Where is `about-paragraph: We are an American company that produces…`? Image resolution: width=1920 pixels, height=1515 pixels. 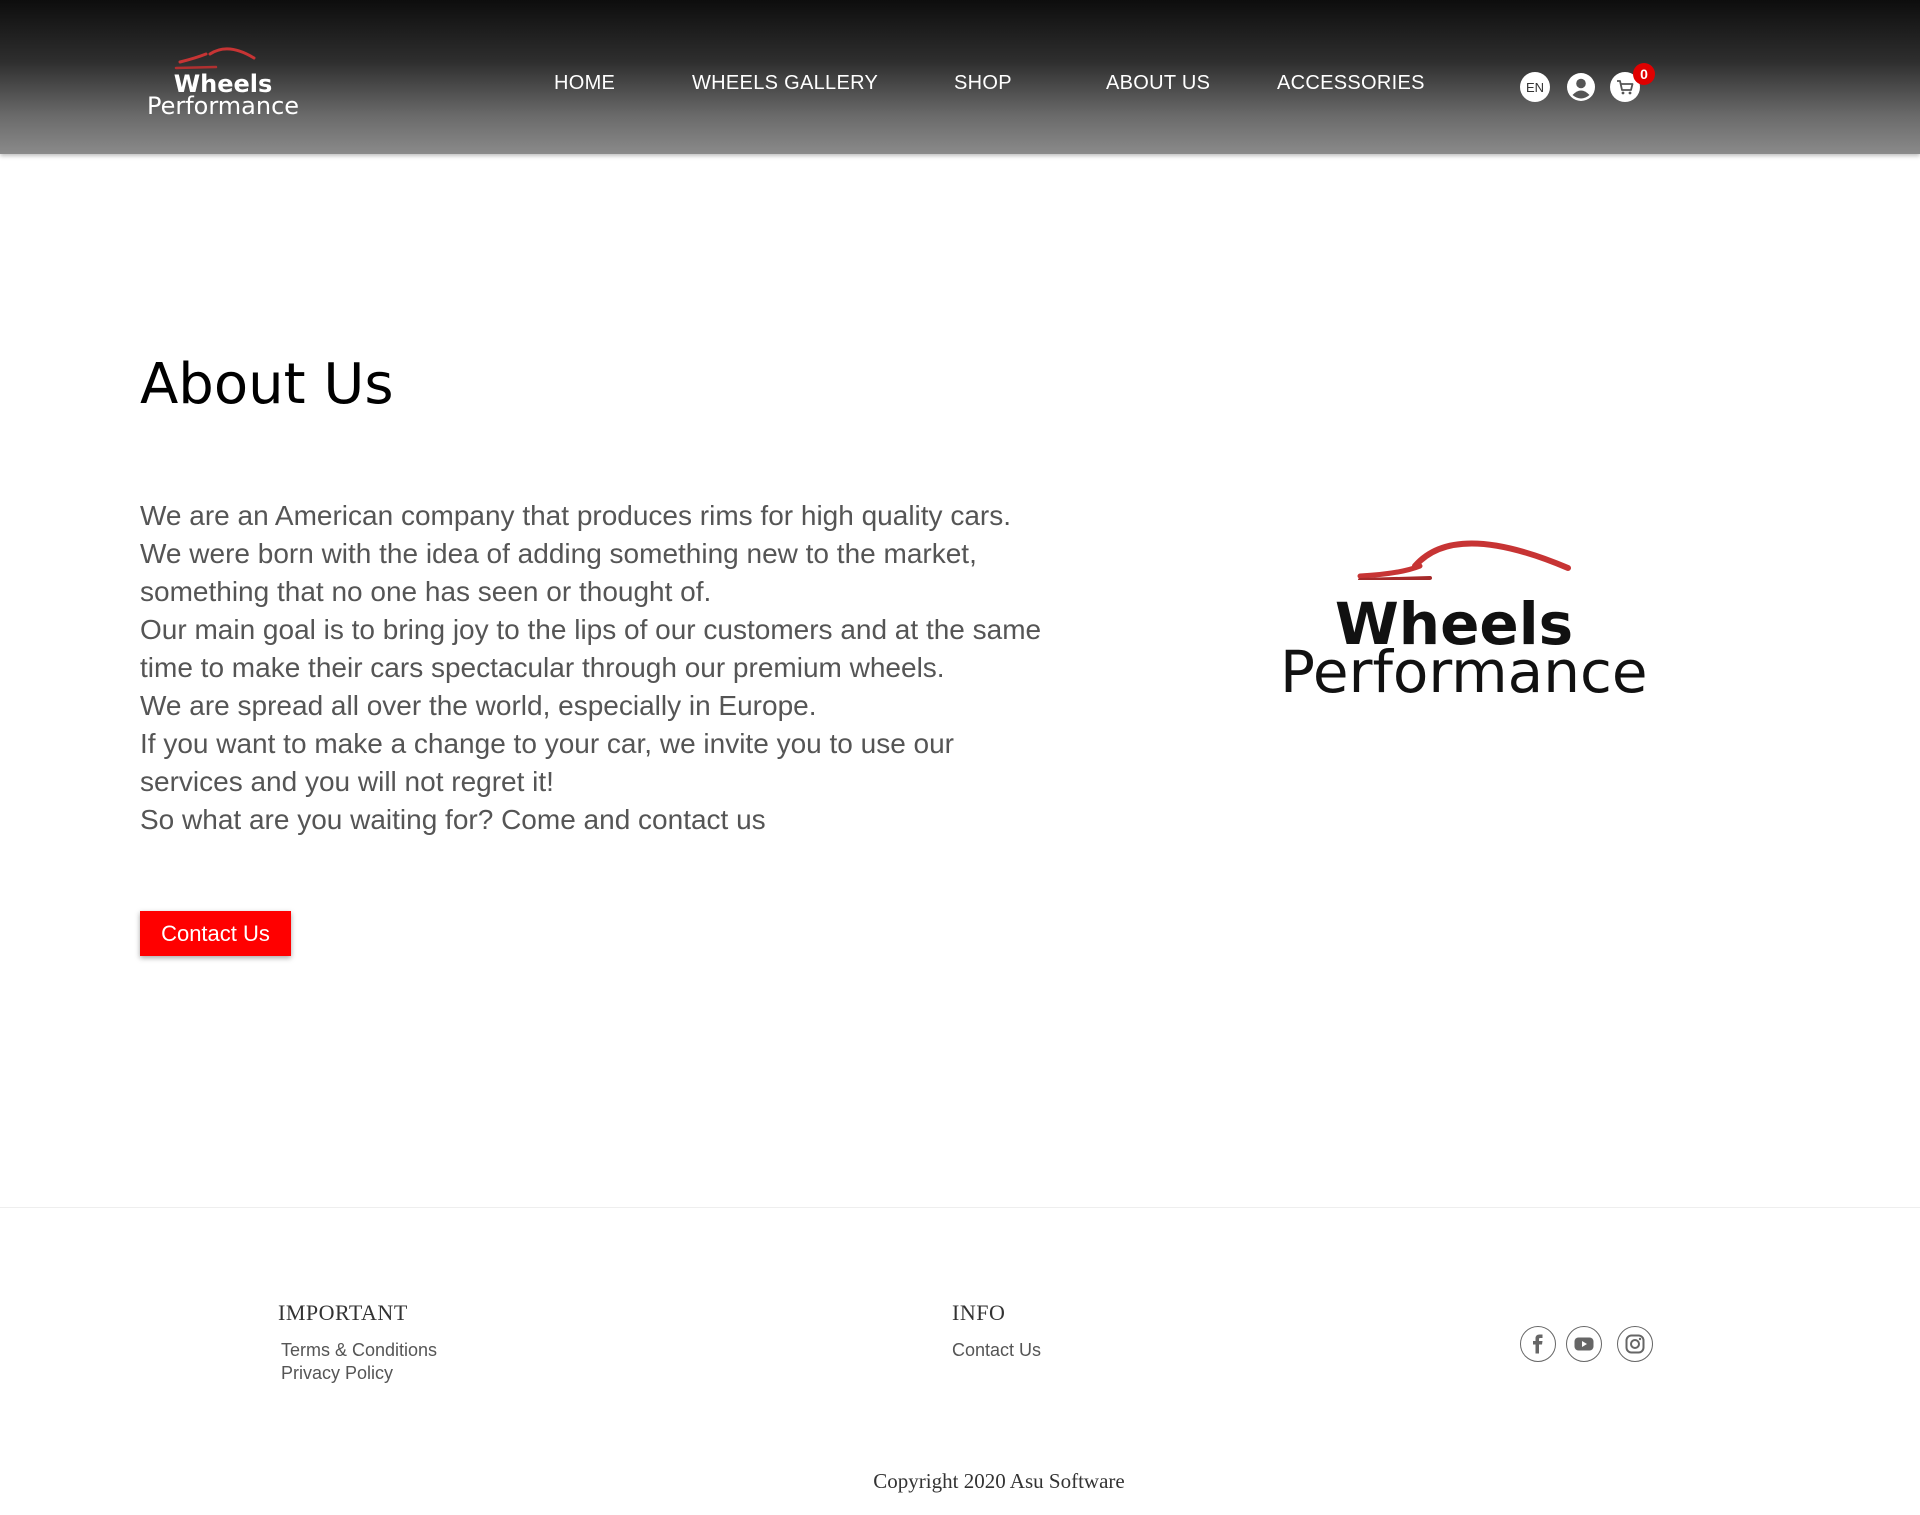 about-paragraph: We are an American company that produces… is located at coordinates (620, 668).